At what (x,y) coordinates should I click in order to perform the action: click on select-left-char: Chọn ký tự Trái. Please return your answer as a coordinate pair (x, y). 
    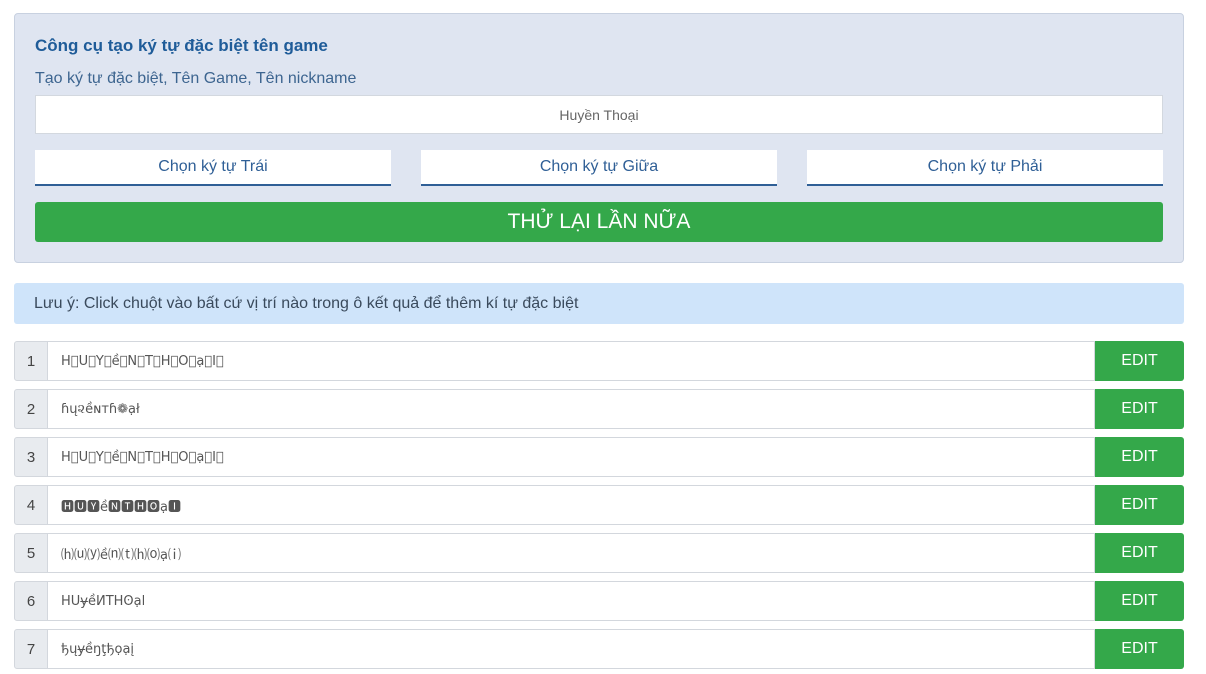
    Looking at the image, I should click on (213, 168).